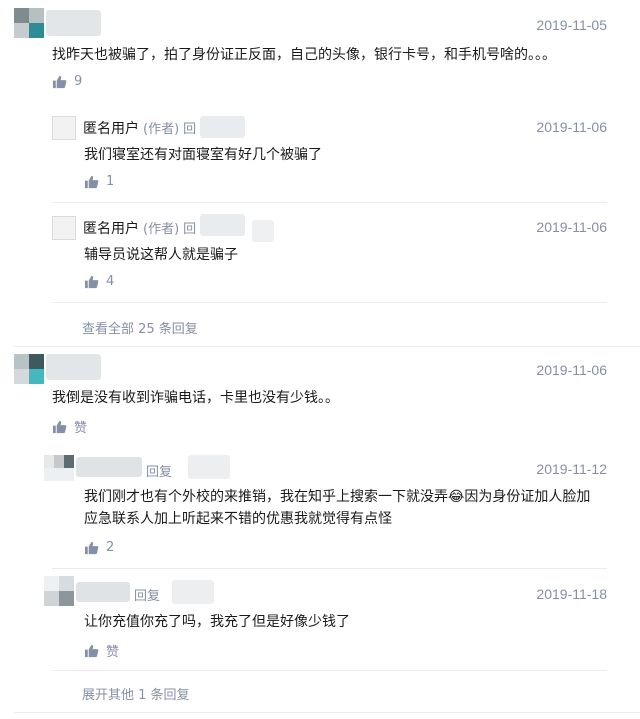 Image resolution: width=640 pixels, height=719 pixels. Describe the element at coordinates (571, 370) in the screenshot. I see `comment-date: 2019-11-06` at that location.